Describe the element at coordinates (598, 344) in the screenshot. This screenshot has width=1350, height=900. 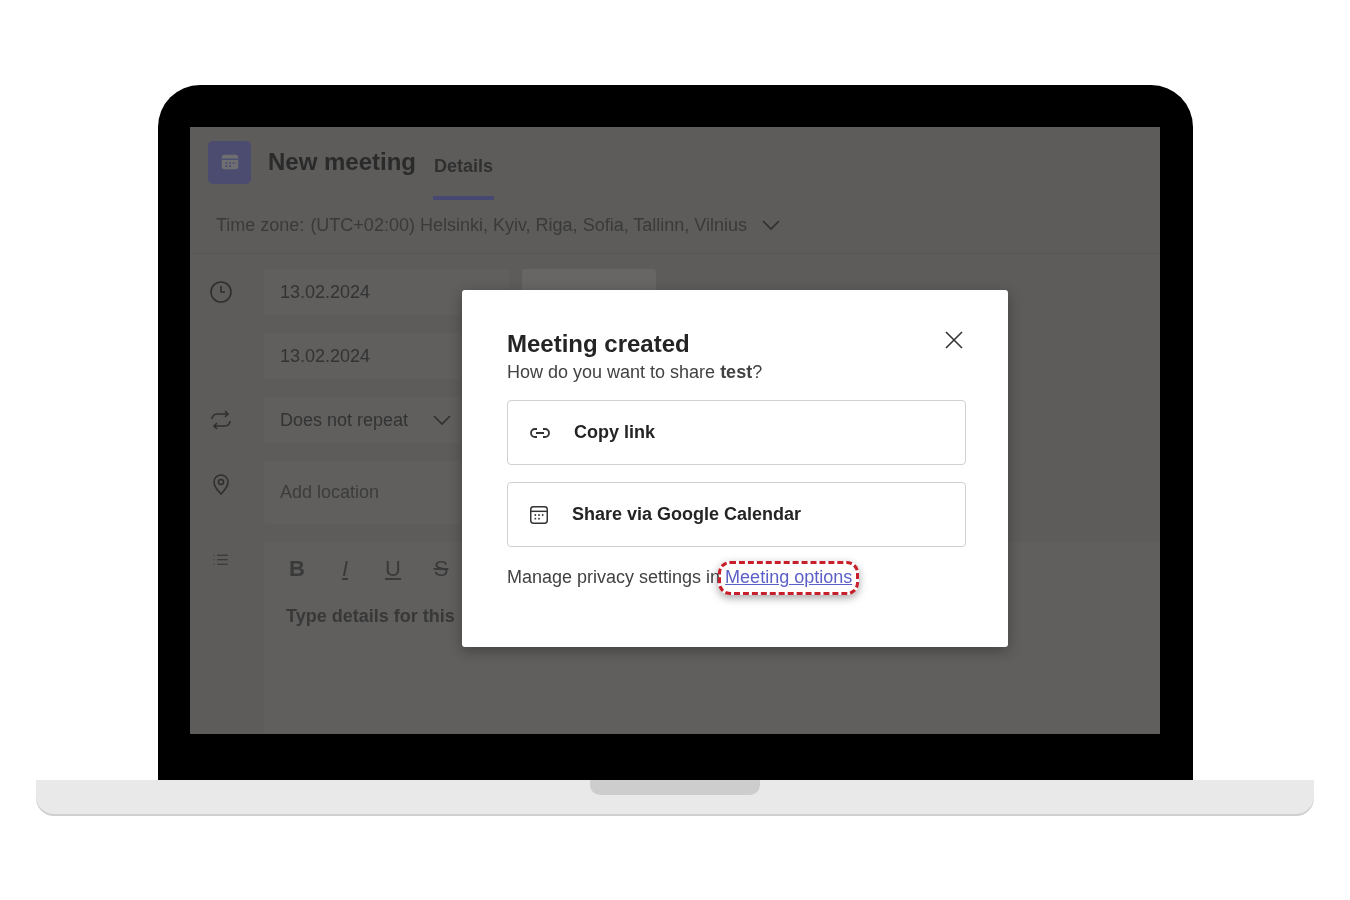
I see `dialog-title: Meeting created` at that location.